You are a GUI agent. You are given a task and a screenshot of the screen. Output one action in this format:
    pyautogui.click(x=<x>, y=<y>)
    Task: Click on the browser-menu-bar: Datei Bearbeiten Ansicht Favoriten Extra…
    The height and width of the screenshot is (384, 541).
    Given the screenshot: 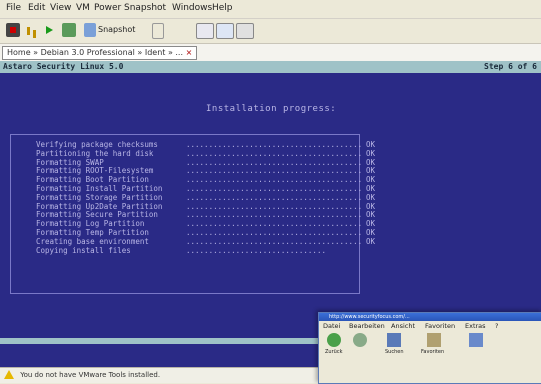 What is the action you would take?
    pyautogui.click(x=430, y=326)
    